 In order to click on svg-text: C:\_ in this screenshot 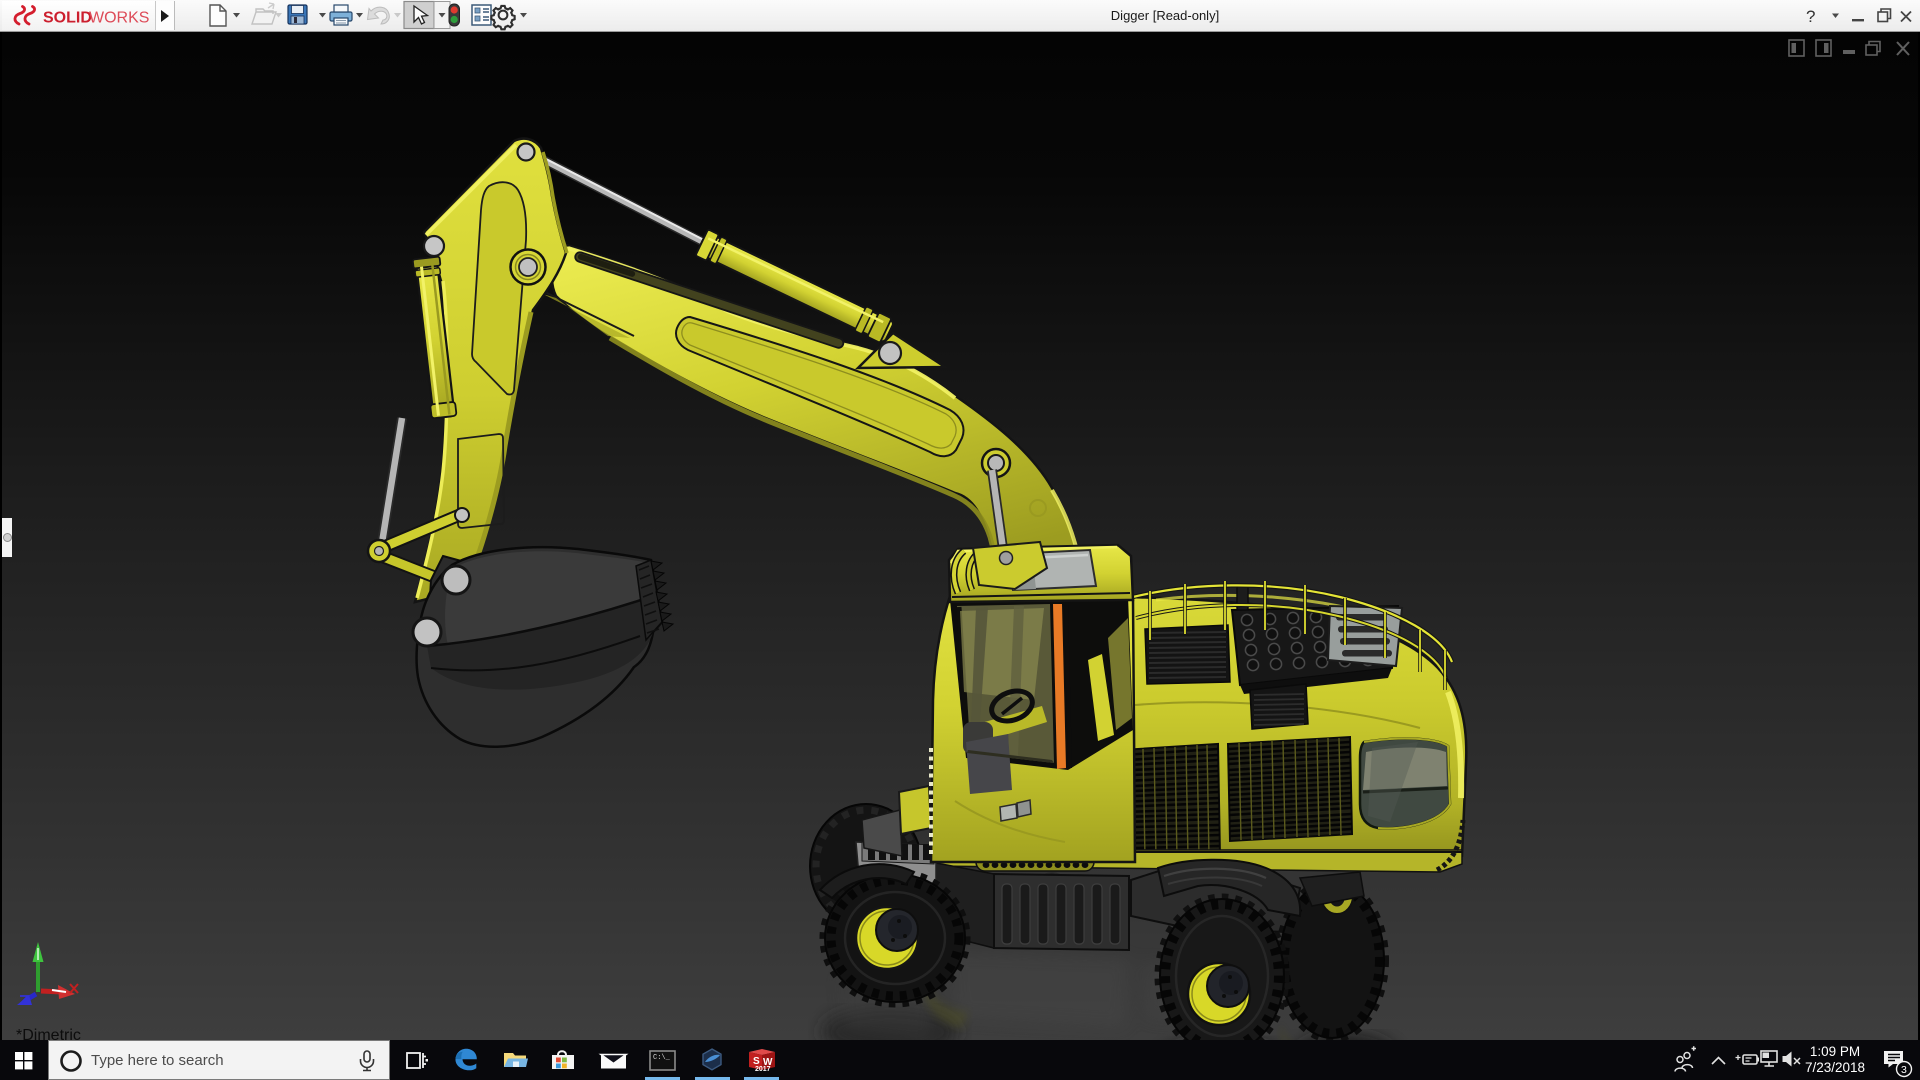, I will do `click(662, 1058)`.